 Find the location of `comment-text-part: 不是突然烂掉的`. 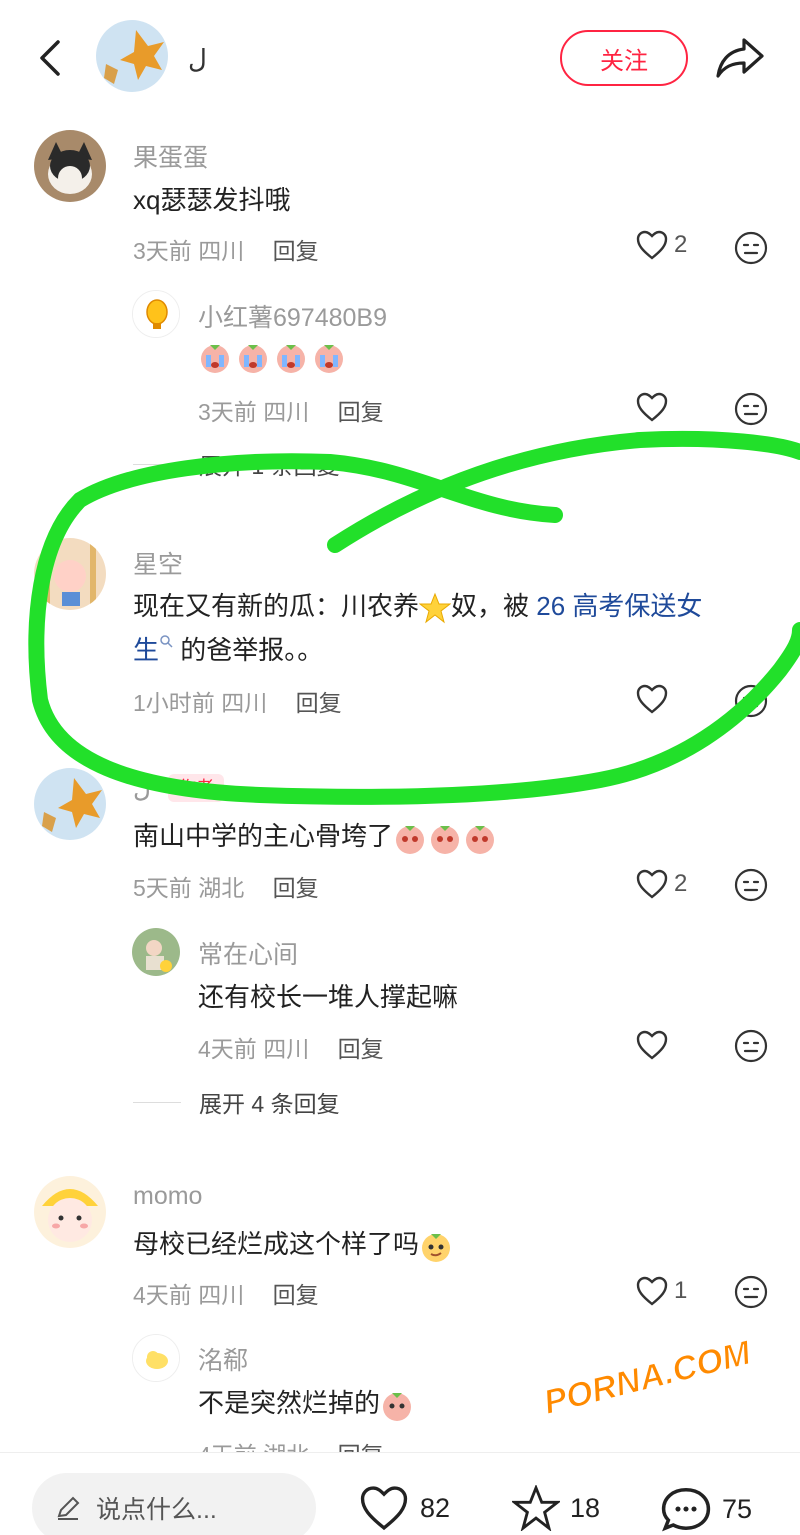

comment-text-part: 不是突然烂掉的 is located at coordinates (289, 1403).